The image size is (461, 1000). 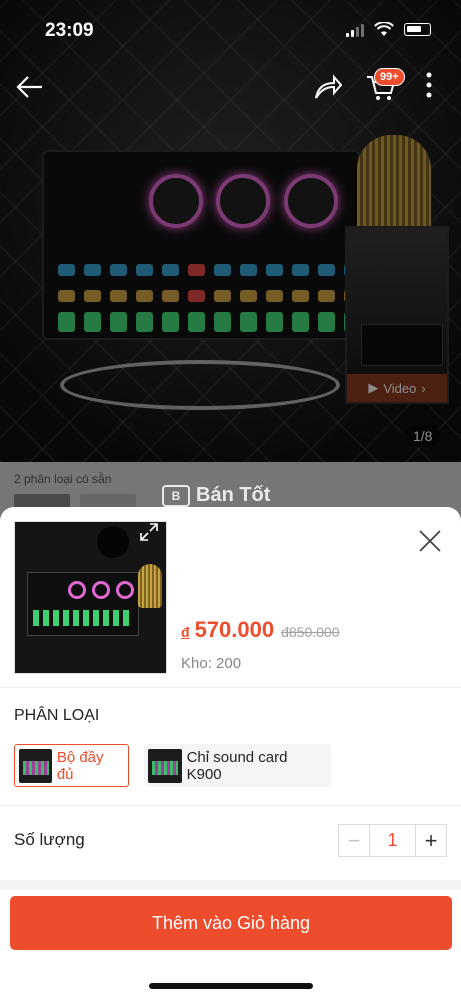 I want to click on current-price: 570.000, so click(x=234, y=629).